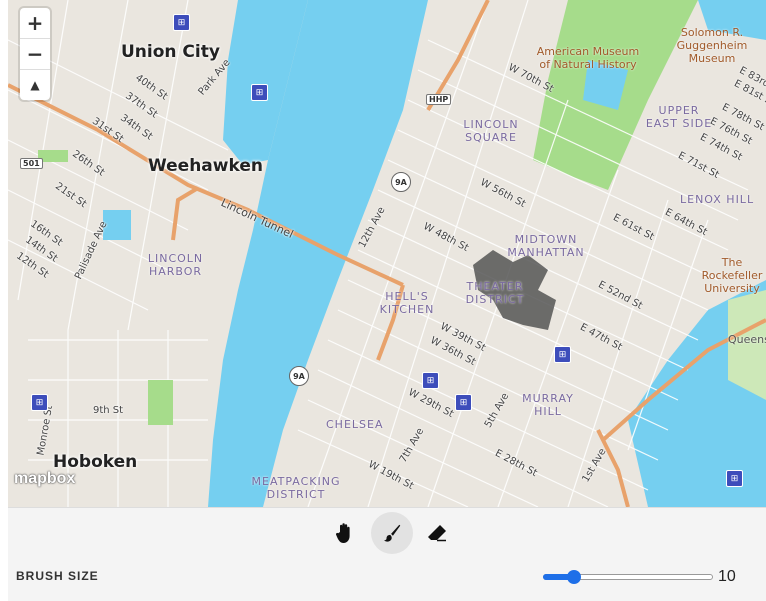 This screenshot has height=601, width=766. Describe the element at coordinates (712, 45) in the screenshot. I see `poi-label: Solomon R. Guggenheim Museum` at that location.